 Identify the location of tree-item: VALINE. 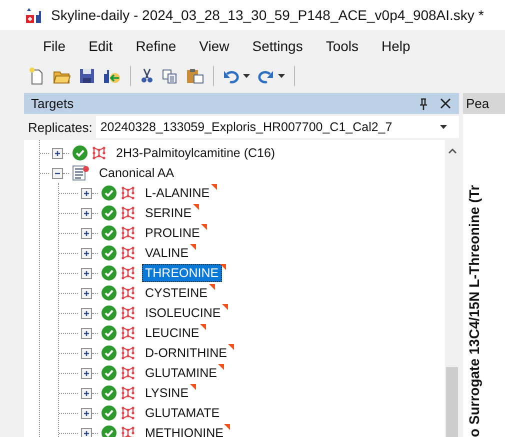
(167, 253).